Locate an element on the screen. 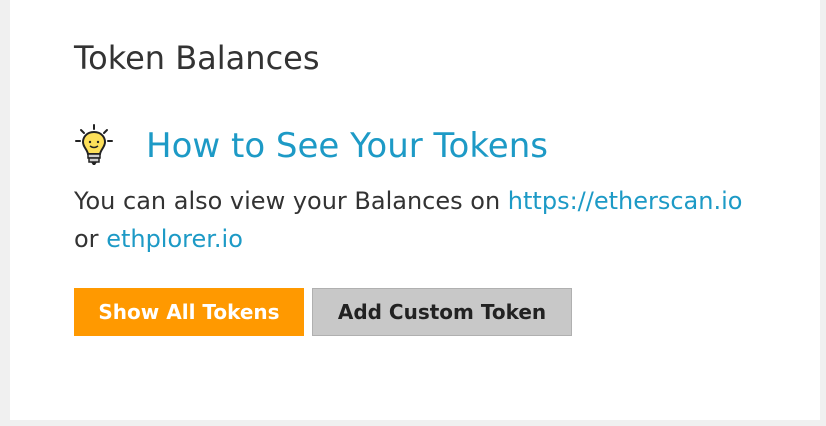  howto-link: How to See Your Tokens is located at coordinates (347, 146).